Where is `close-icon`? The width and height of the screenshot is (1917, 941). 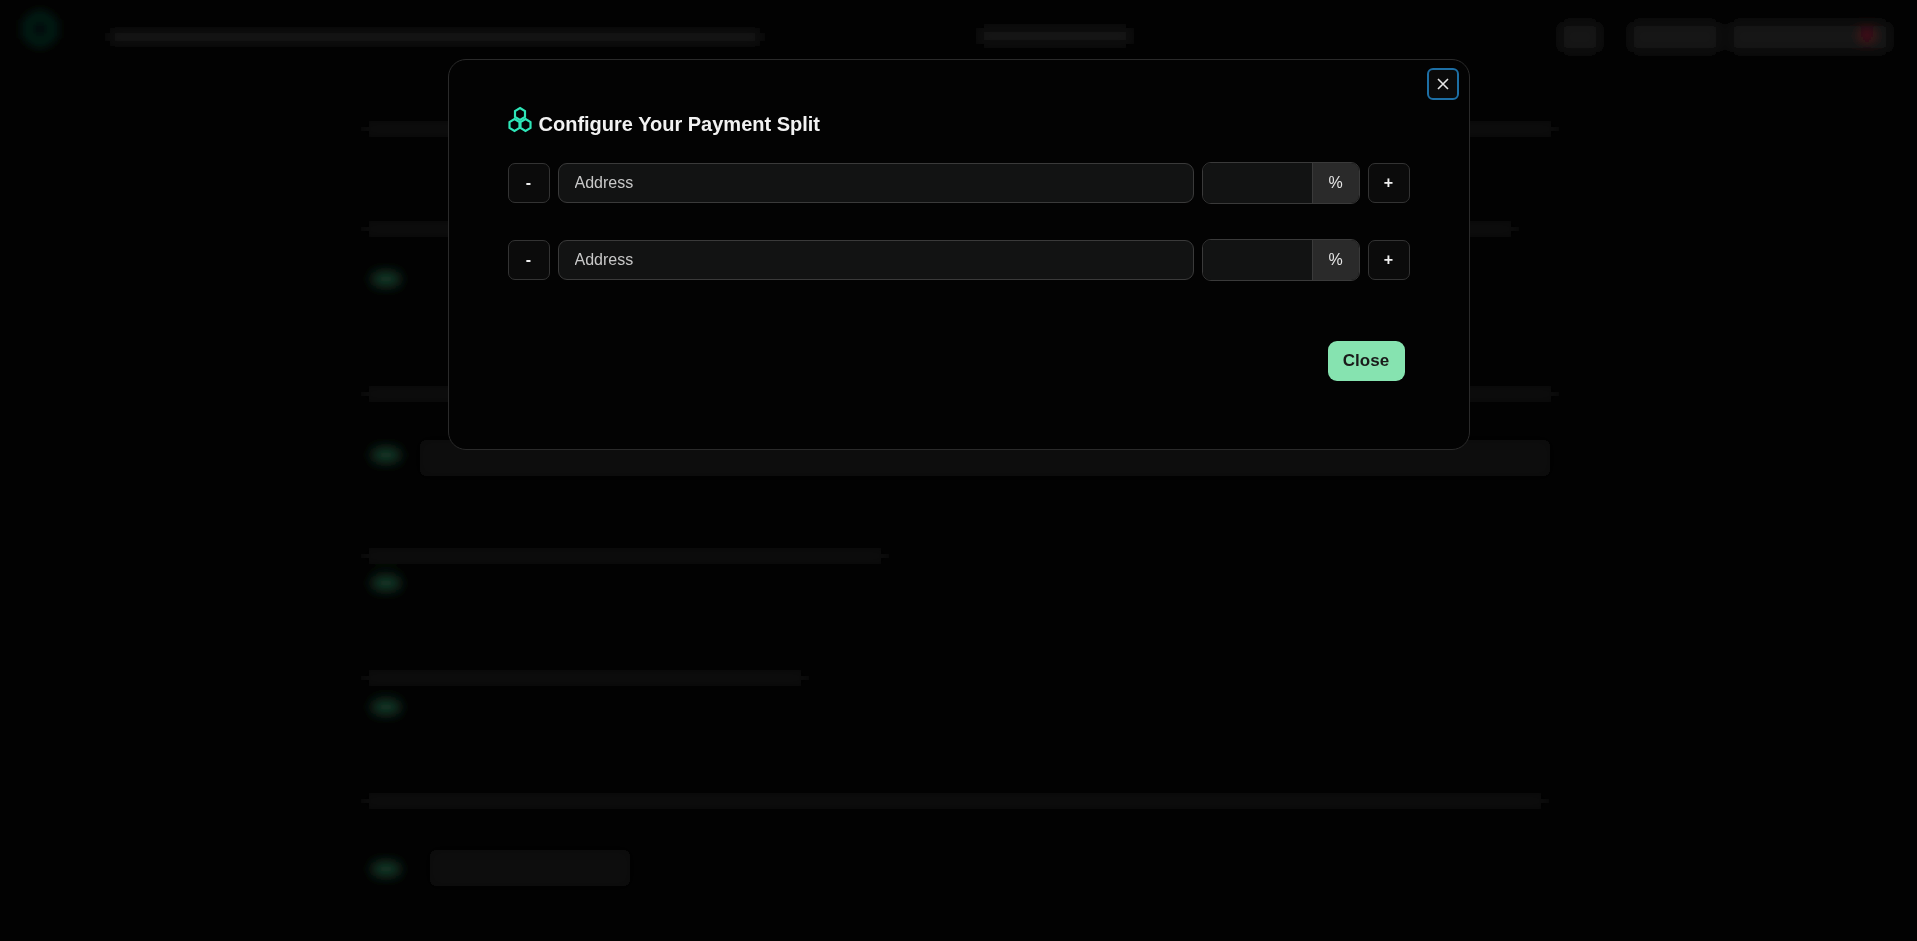 close-icon is located at coordinates (1442, 84).